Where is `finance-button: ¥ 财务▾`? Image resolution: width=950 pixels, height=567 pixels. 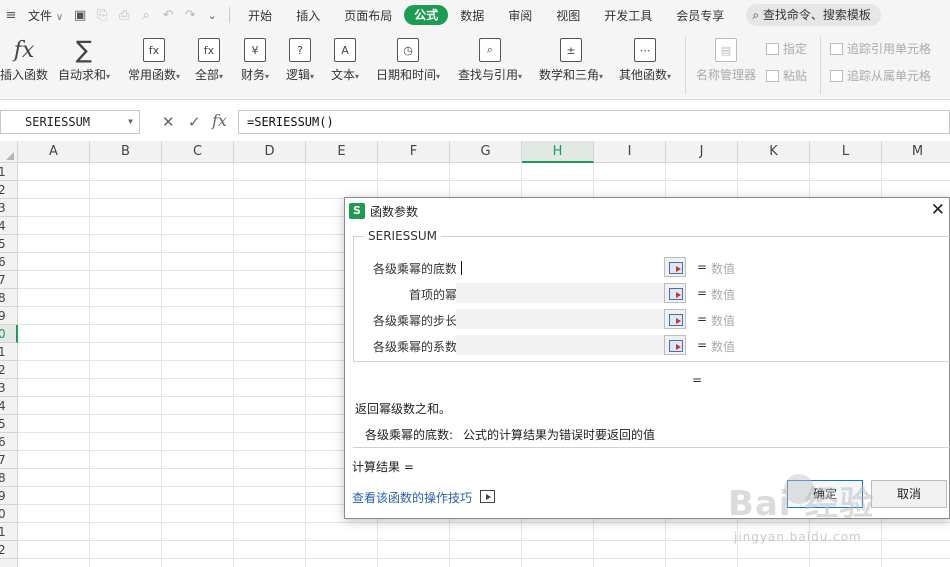 finance-button: ¥ 财务▾ is located at coordinates (255, 60).